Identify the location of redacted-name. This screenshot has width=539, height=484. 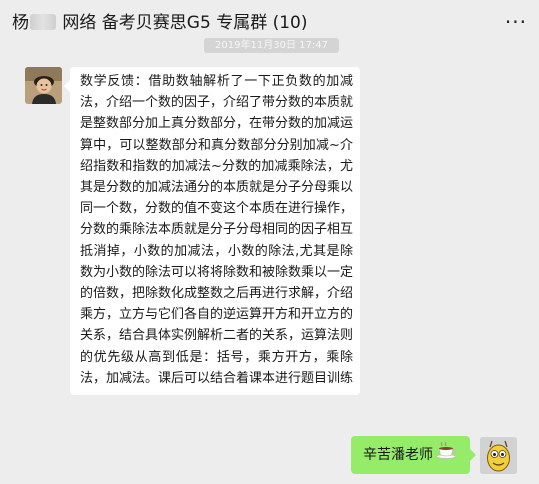
(43, 22).